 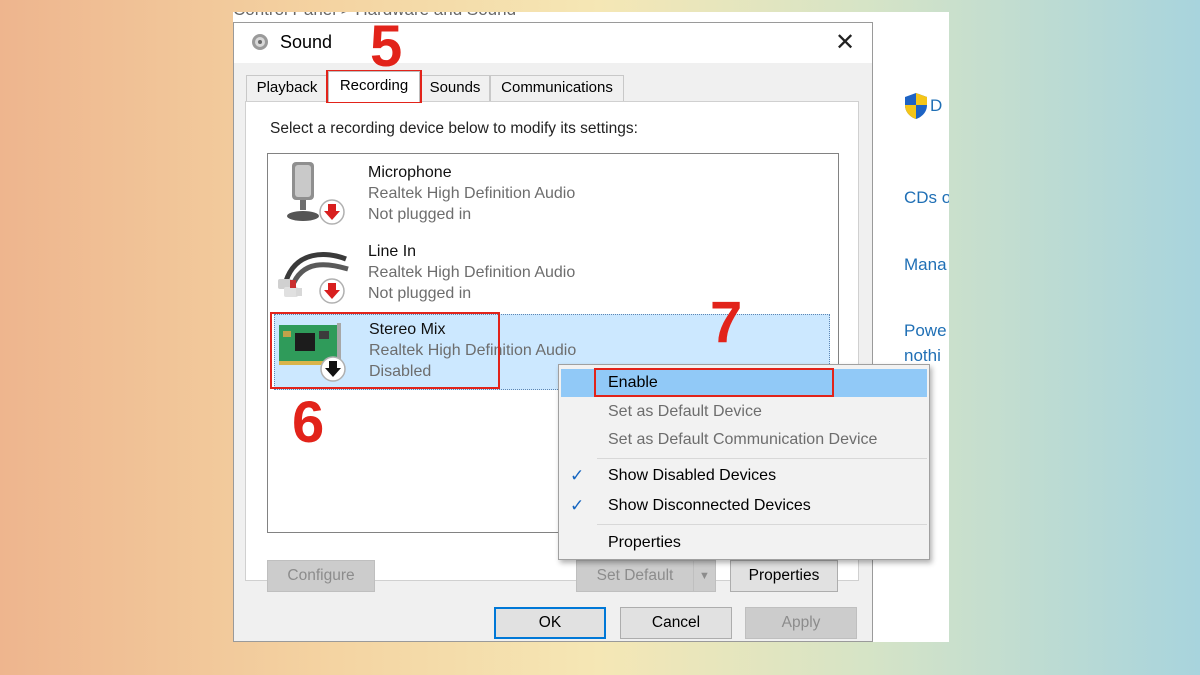 What do you see at coordinates (306, 42) in the screenshot?
I see `dialog-title: Sound` at bounding box center [306, 42].